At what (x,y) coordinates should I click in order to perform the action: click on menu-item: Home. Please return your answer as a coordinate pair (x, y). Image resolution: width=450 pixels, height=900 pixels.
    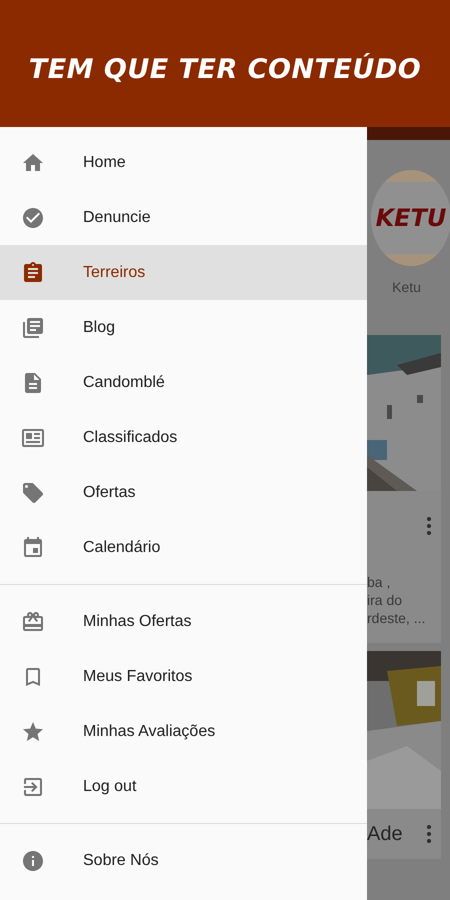
    Looking at the image, I should click on (183, 162).